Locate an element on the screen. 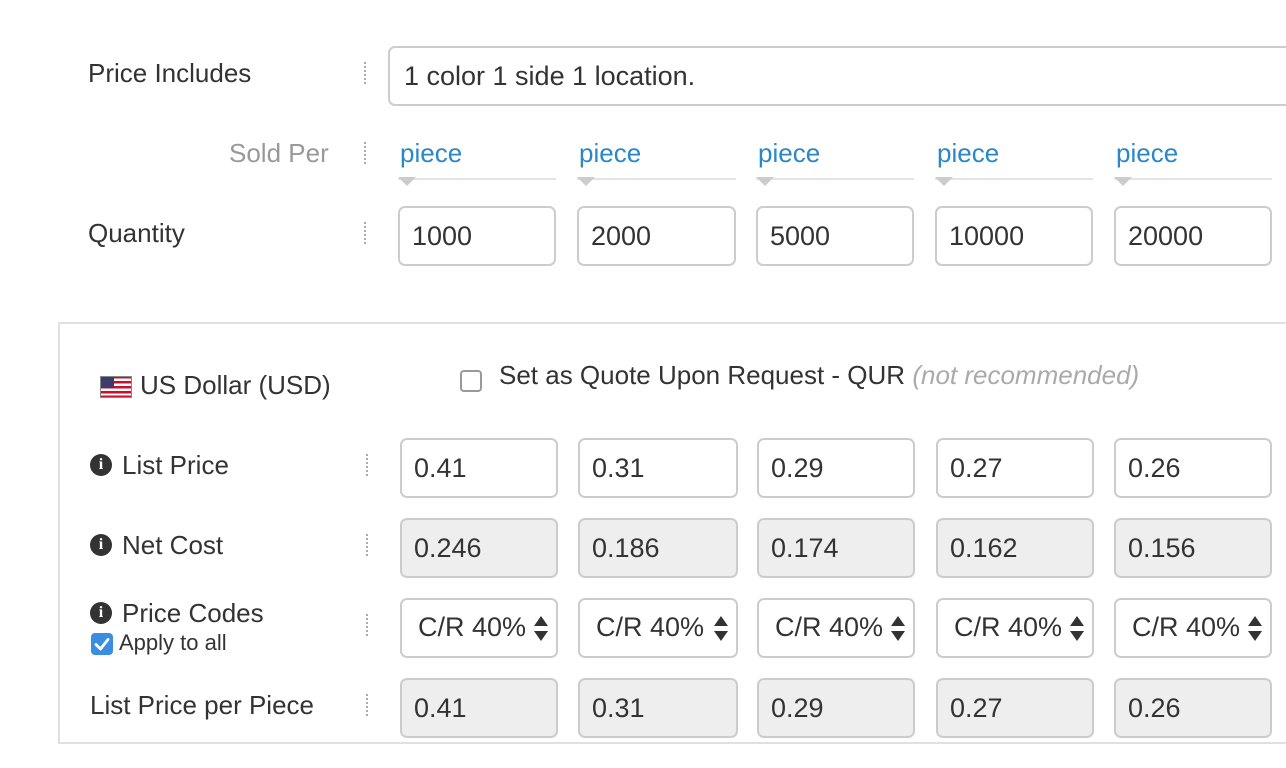 Image resolution: width=1286 pixels, height=768 pixels. net-cost-value-2: 0.186 is located at coordinates (658, 548).